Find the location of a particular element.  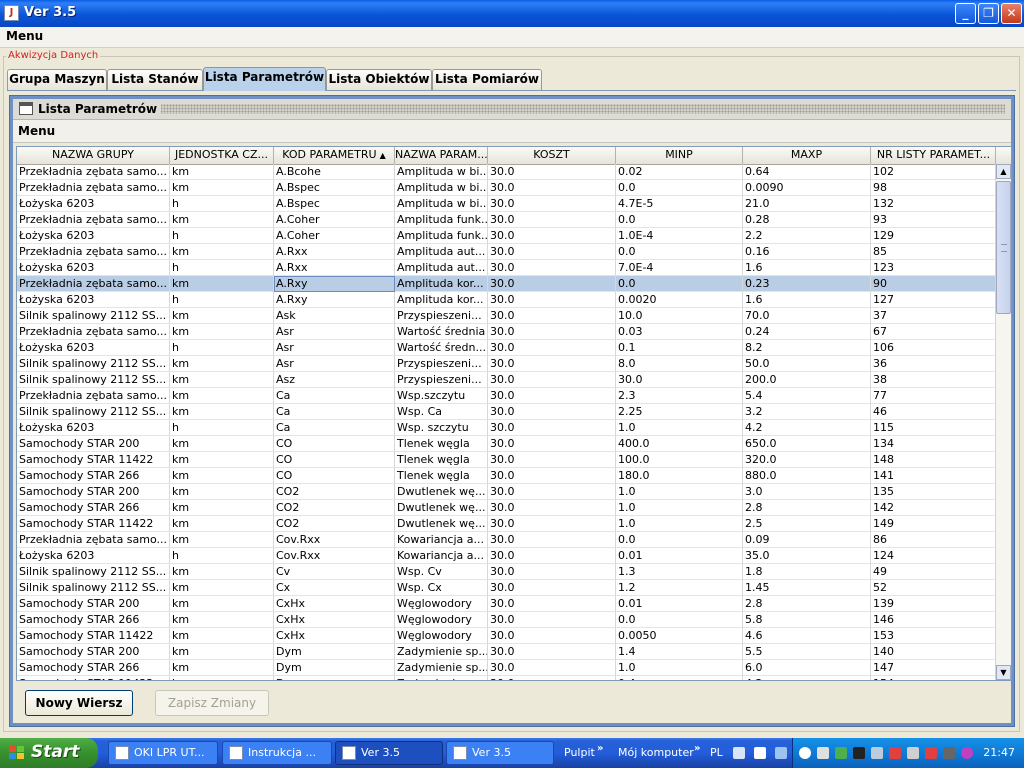

scrollbar-thumb is located at coordinates (1003, 247).